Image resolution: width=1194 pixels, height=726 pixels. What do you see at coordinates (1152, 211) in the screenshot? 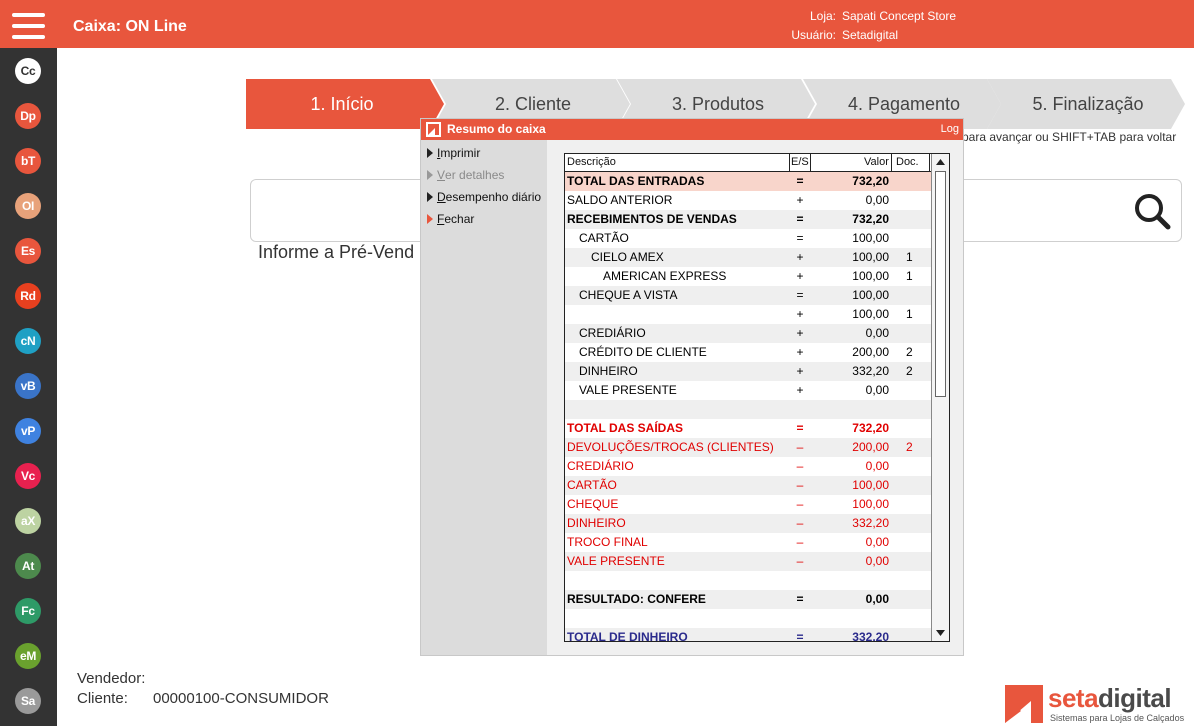
I see `search-icon` at bounding box center [1152, 211].